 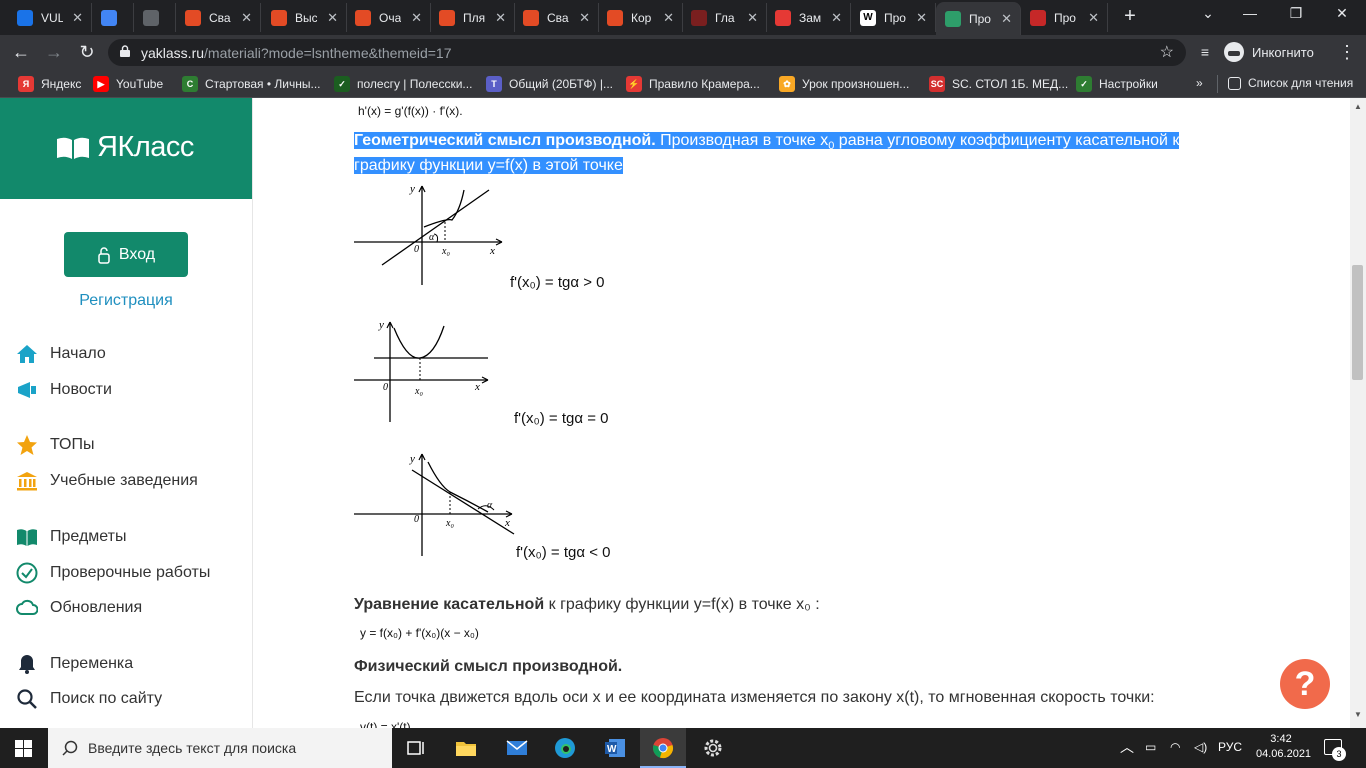 I want to click on chevron-up-icon: ︿, so click(x=1127, y=747).